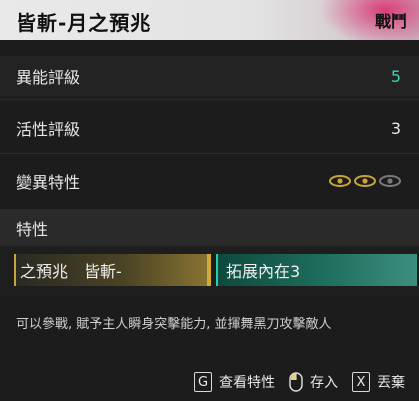 This screenshot has width=419, height=401. I want to click on store-control: 存入, so click(313, 382).